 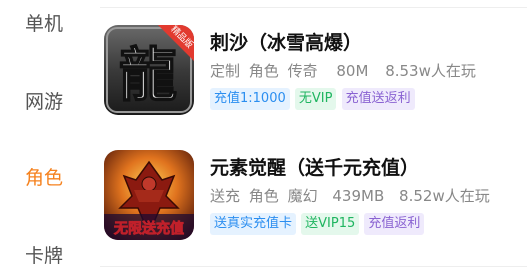 What do you see at coordinates (44, 256) in the screenshot?
I see `sidebar-item-card: 卡牌` at bounding box center [44, 256].